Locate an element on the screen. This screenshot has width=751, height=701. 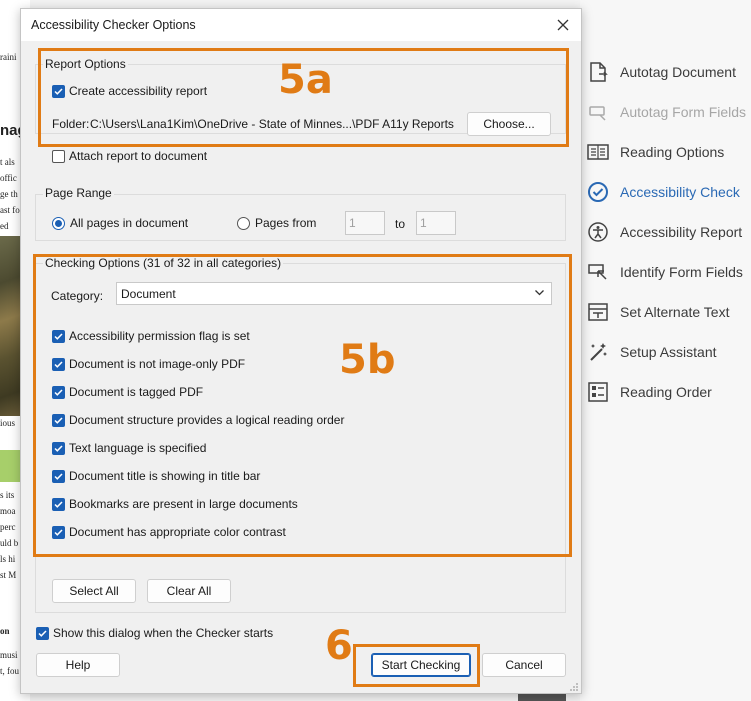
doc-text-fragment: uld b is located at coordinates (9, 543).